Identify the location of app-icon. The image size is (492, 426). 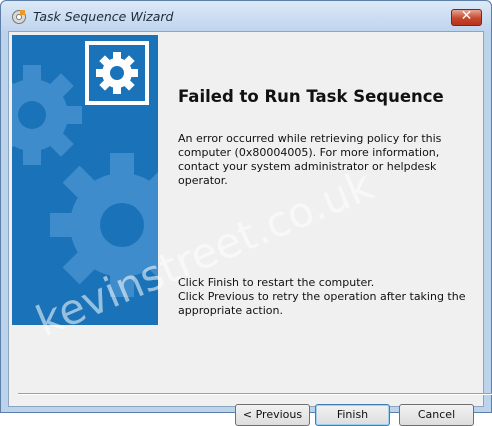
(19, 17).